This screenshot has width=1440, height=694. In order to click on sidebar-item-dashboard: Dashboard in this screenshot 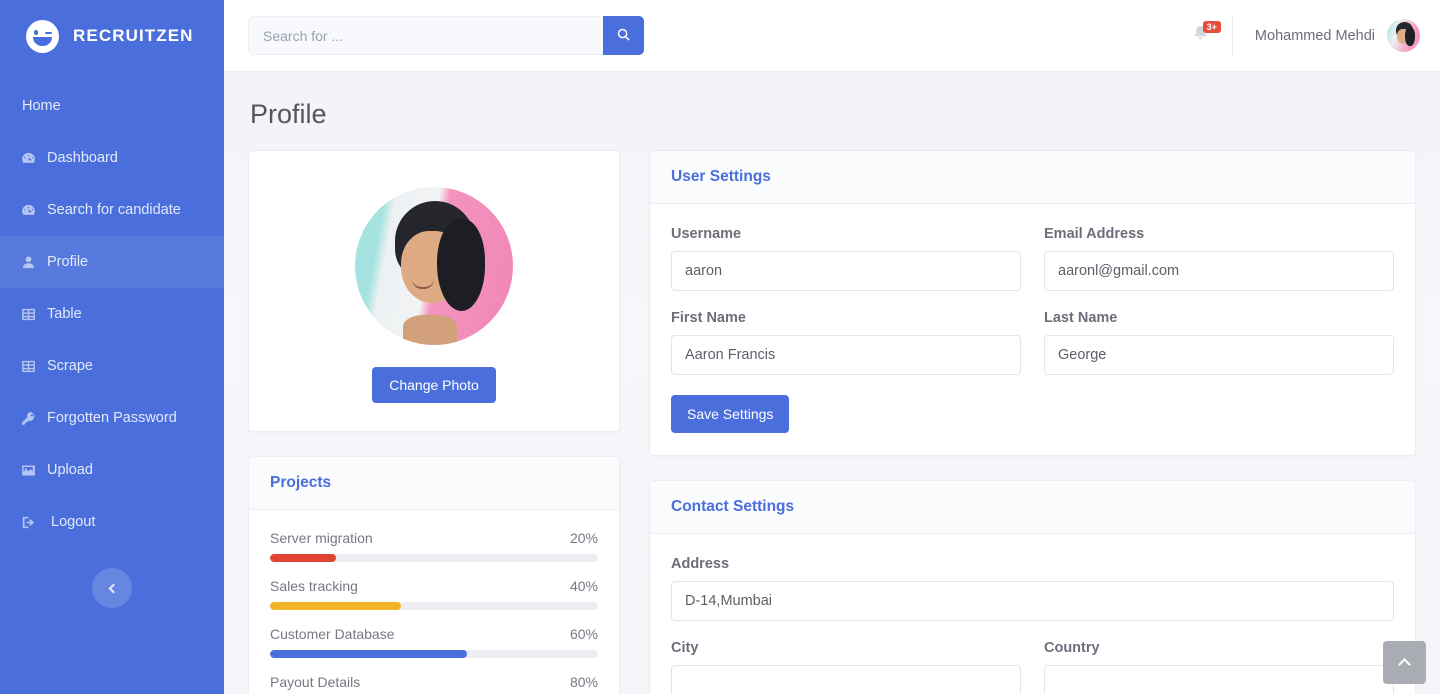, I will do `click(112, 158)`.